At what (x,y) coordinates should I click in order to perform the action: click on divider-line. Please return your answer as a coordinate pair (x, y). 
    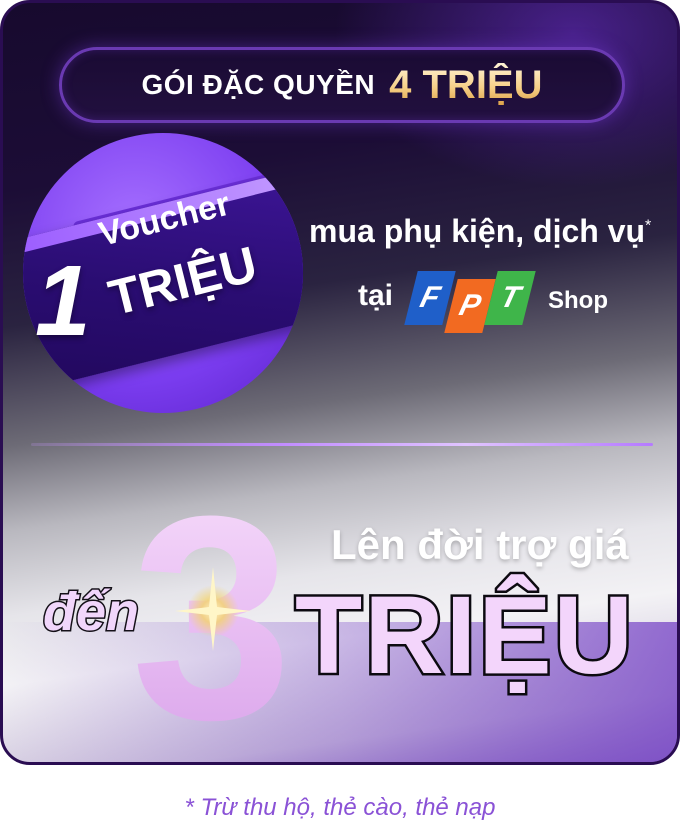
    Looking at the image, I should click on (342, 444).